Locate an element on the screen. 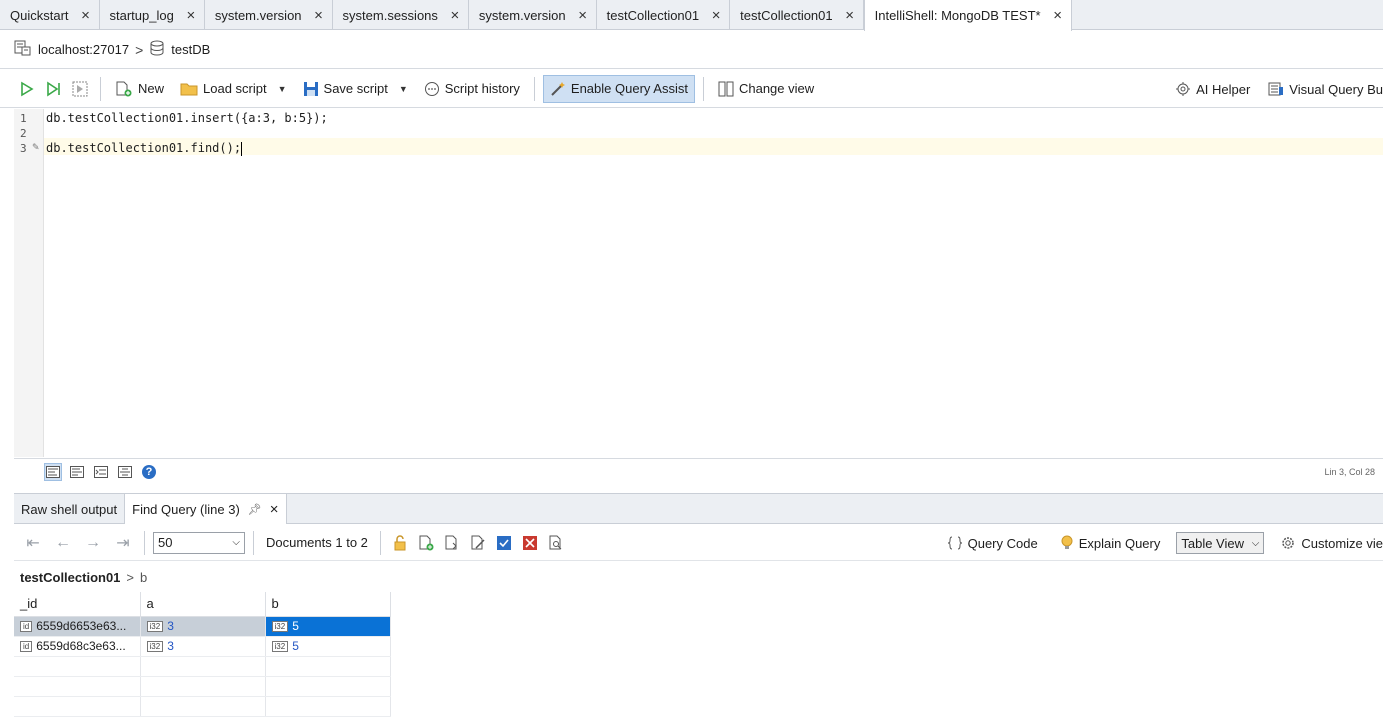 Image resolution: width=1383 pixels, height=725 pixels. tab-find-query: Find Query (line 3) 📌︎ × is located at coordinates (206, 509).